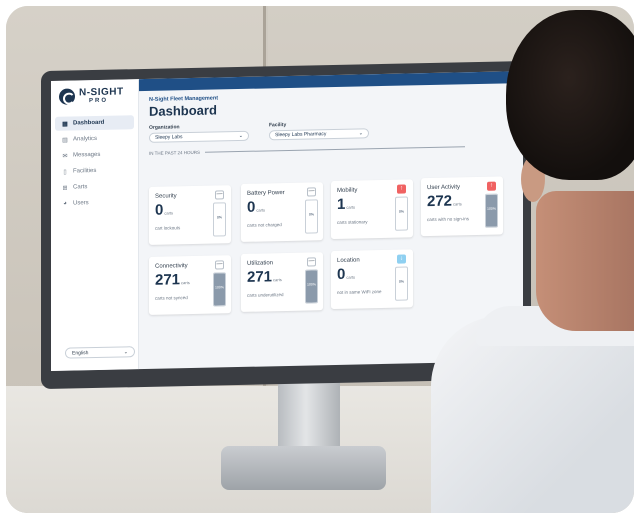 Image resolution: width=640 pixels, height=519 pixels. What do you see at coordinates (65, 188) in the screenshot?
I see `cart-icon: ⊞` at bounding box center [65, 188].